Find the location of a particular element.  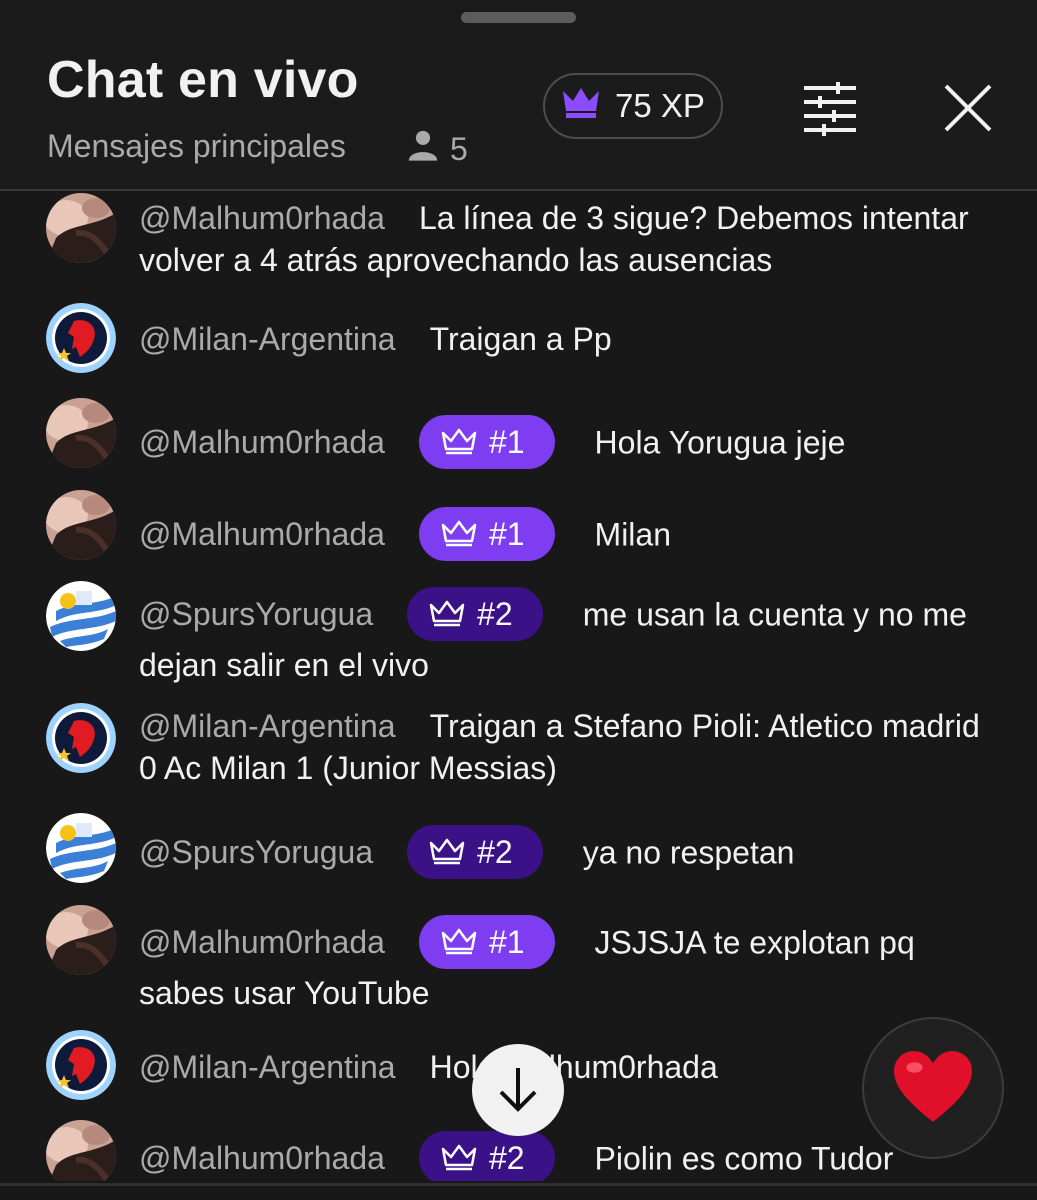

filter-sliders-icon is located at coordinates (830, 110).